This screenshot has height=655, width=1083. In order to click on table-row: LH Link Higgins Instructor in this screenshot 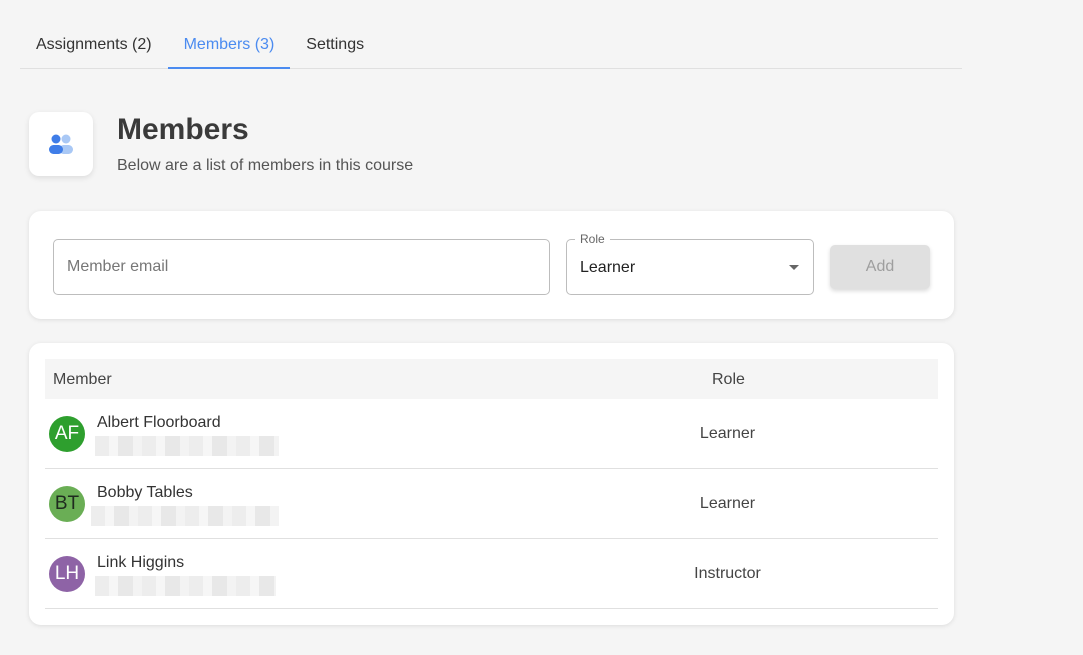, I will do `click(491, 574)`.